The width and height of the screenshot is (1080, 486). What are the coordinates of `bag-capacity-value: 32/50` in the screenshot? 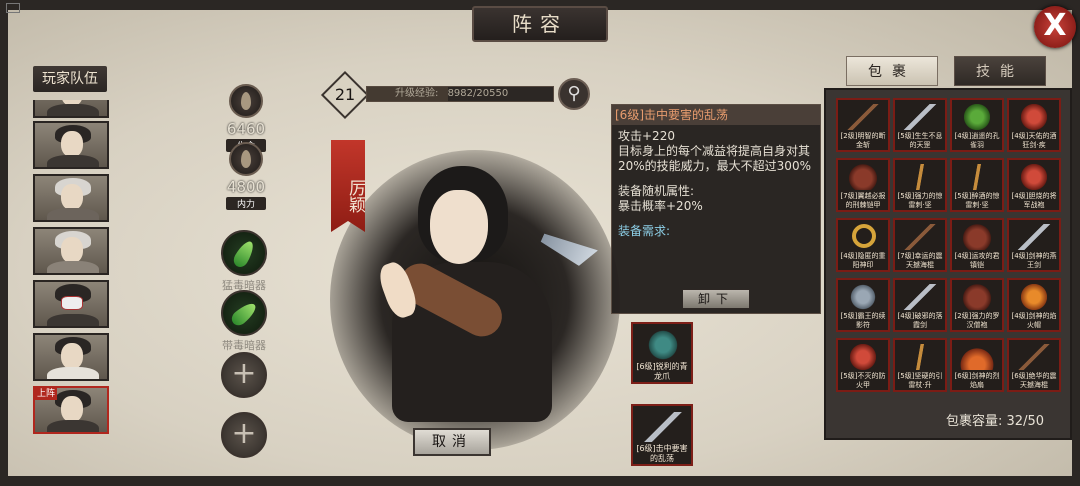 It's located at (1025, 421).